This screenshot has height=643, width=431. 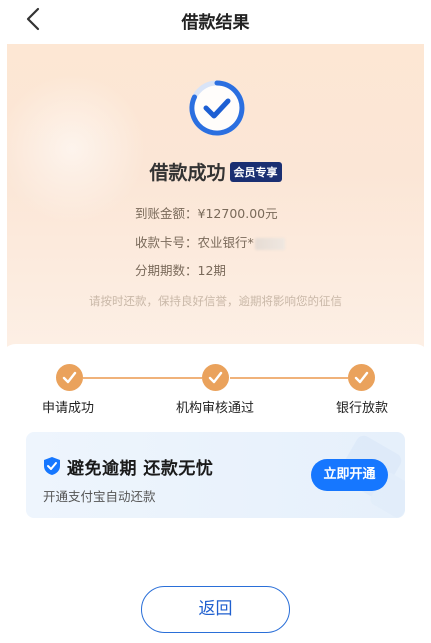 What do you see at coordinates (237, 213) in the screenshot?
I see `info-amount-value: ¥12700.00元` at bounding box center [237, 213].